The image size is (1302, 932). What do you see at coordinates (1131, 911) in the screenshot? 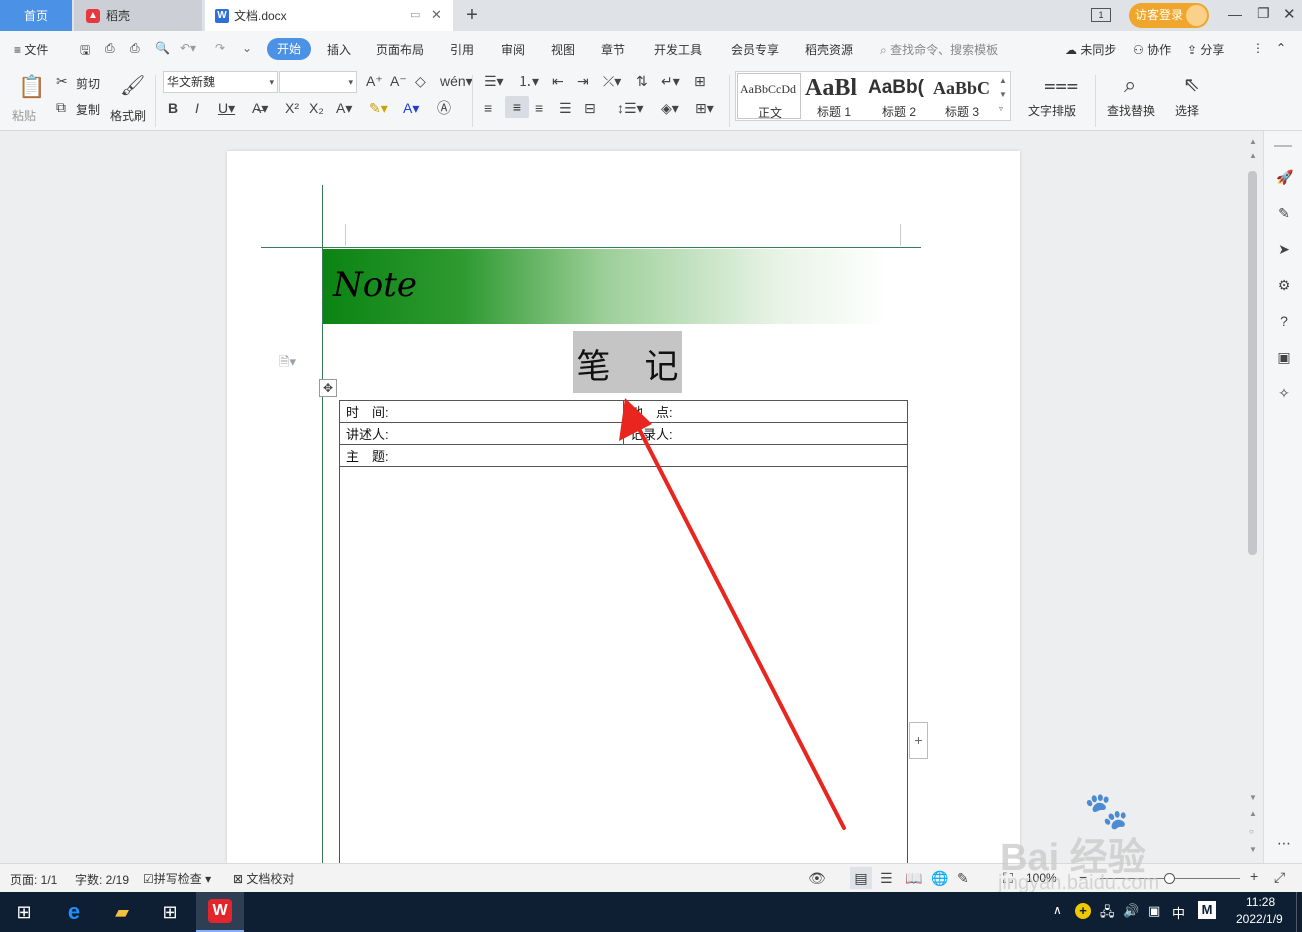
I see `volume-icon: 🔊` at bounding box center [1131, 911].